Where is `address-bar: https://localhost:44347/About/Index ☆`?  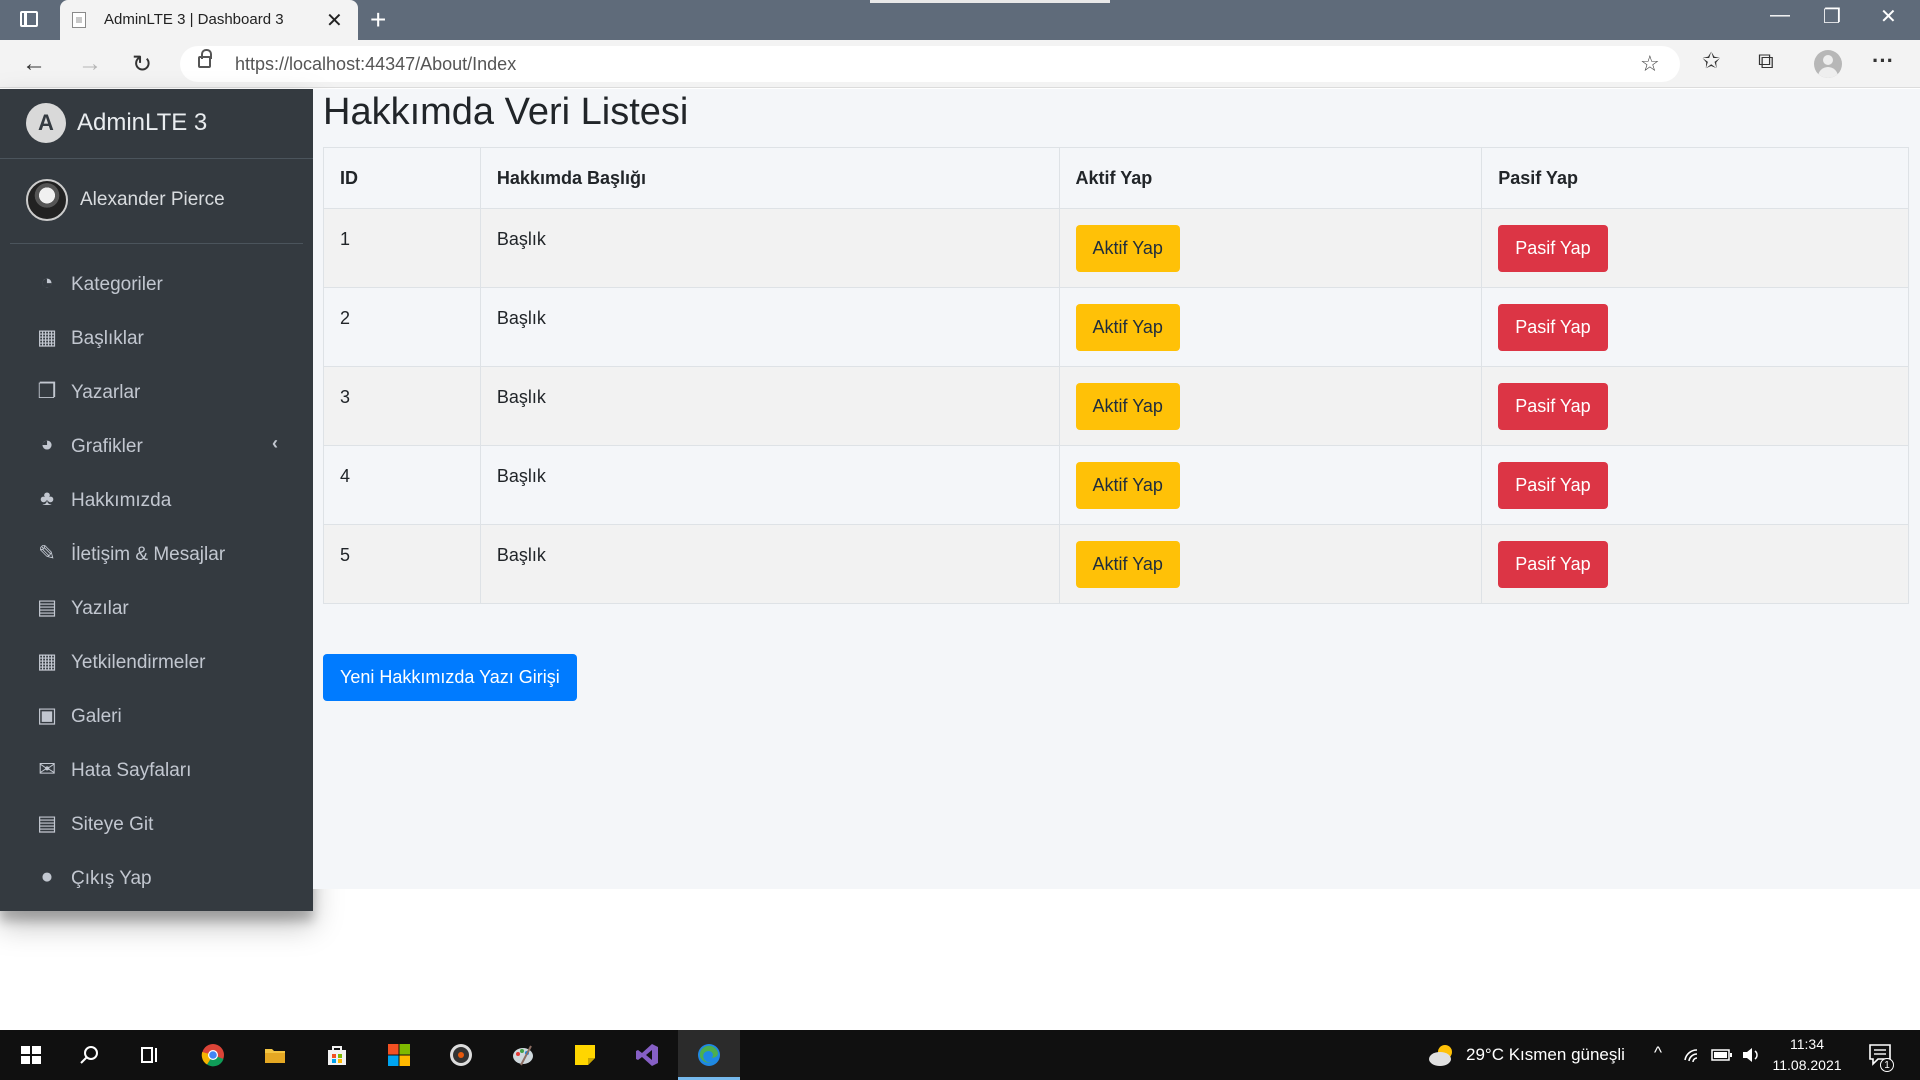 address-bar: https://localhost:44347/About/Index ☆ is located at coordinates (930, 64).